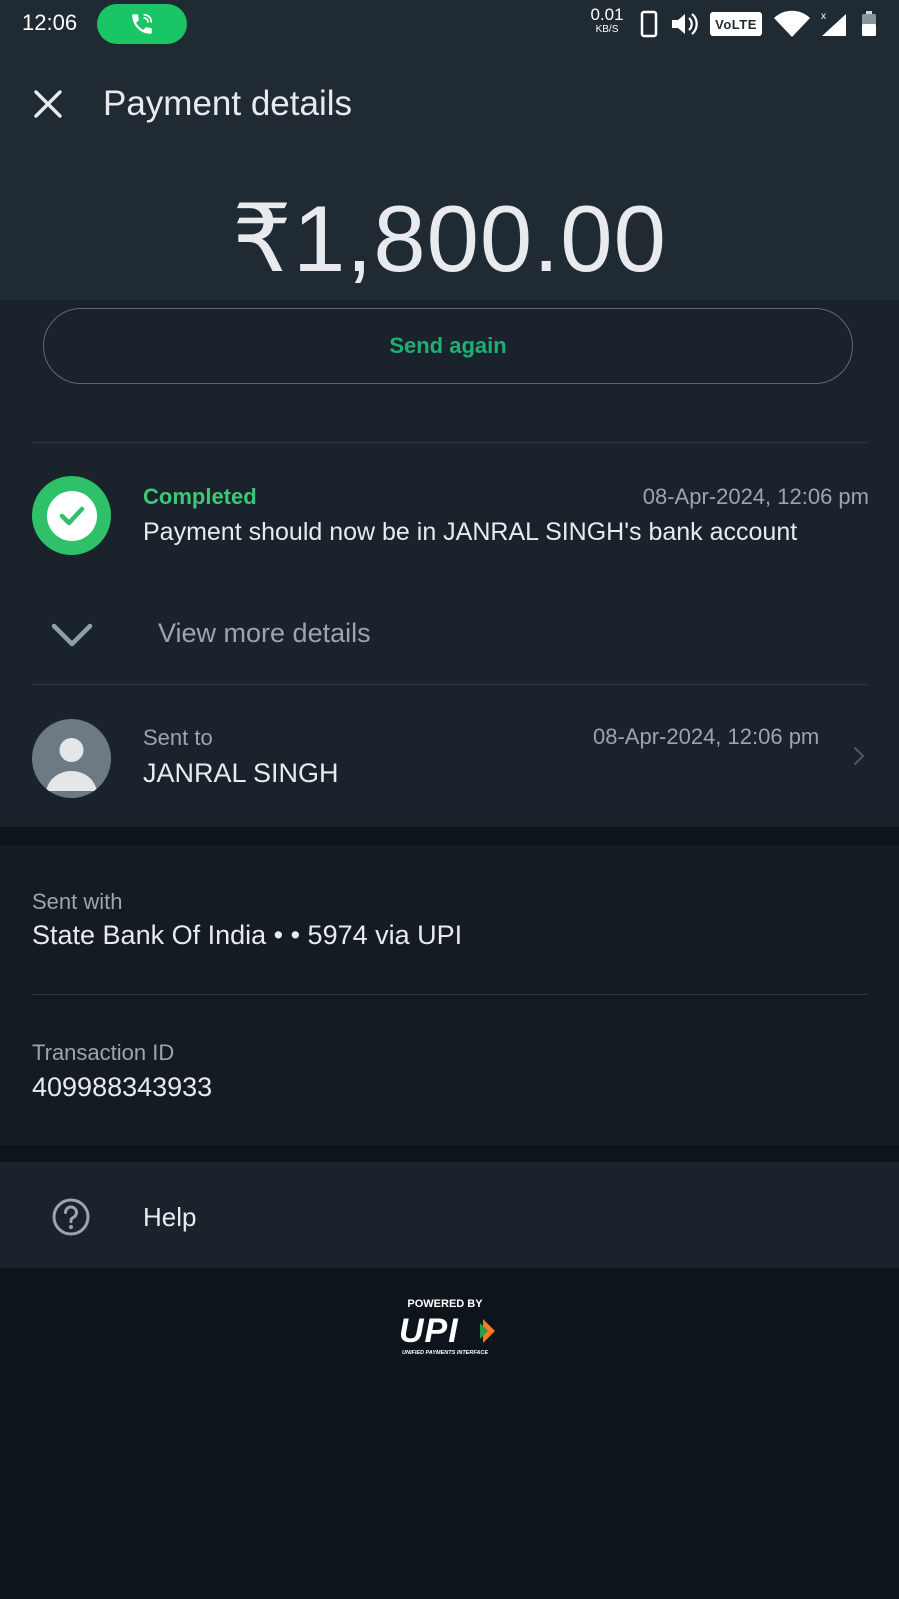 The image size is (899, 1599). I want to click on sent-with-value: State Bank Of India • • 5974 via UPI, so click(247, 935).